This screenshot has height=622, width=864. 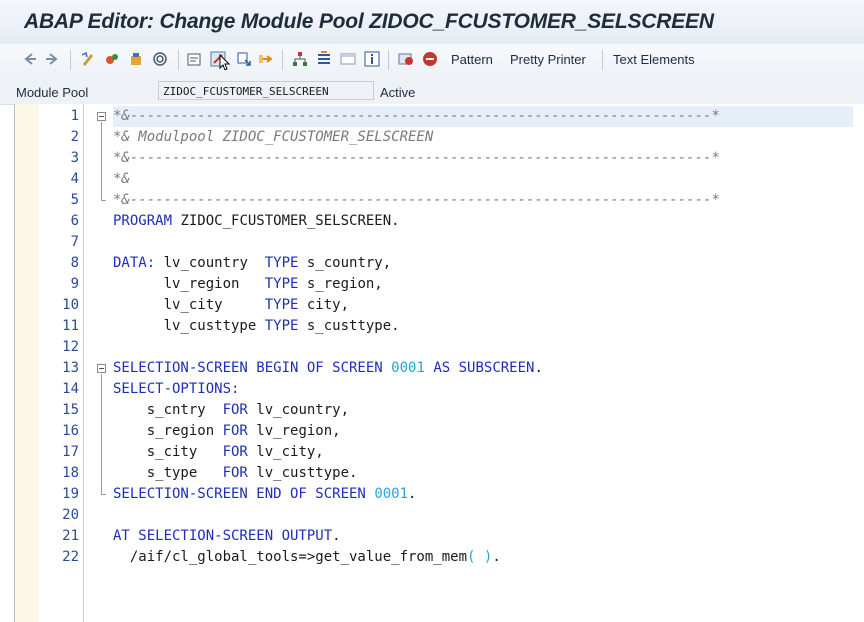 What do you see at coordinates (101, 161) in the screenshot?
I see `fold-guide` at bounding box center [101, 161].